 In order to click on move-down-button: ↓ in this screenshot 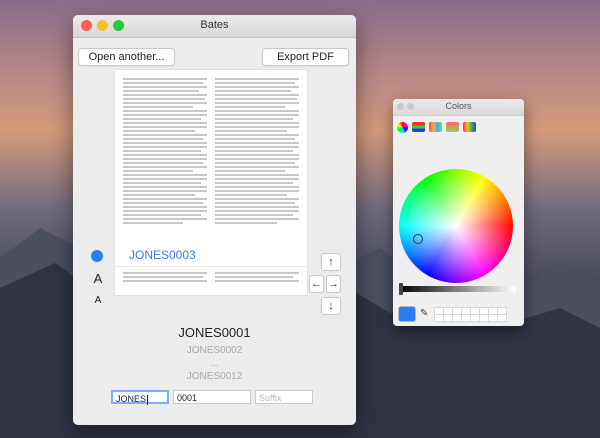, I will do `click(331, 306)`.